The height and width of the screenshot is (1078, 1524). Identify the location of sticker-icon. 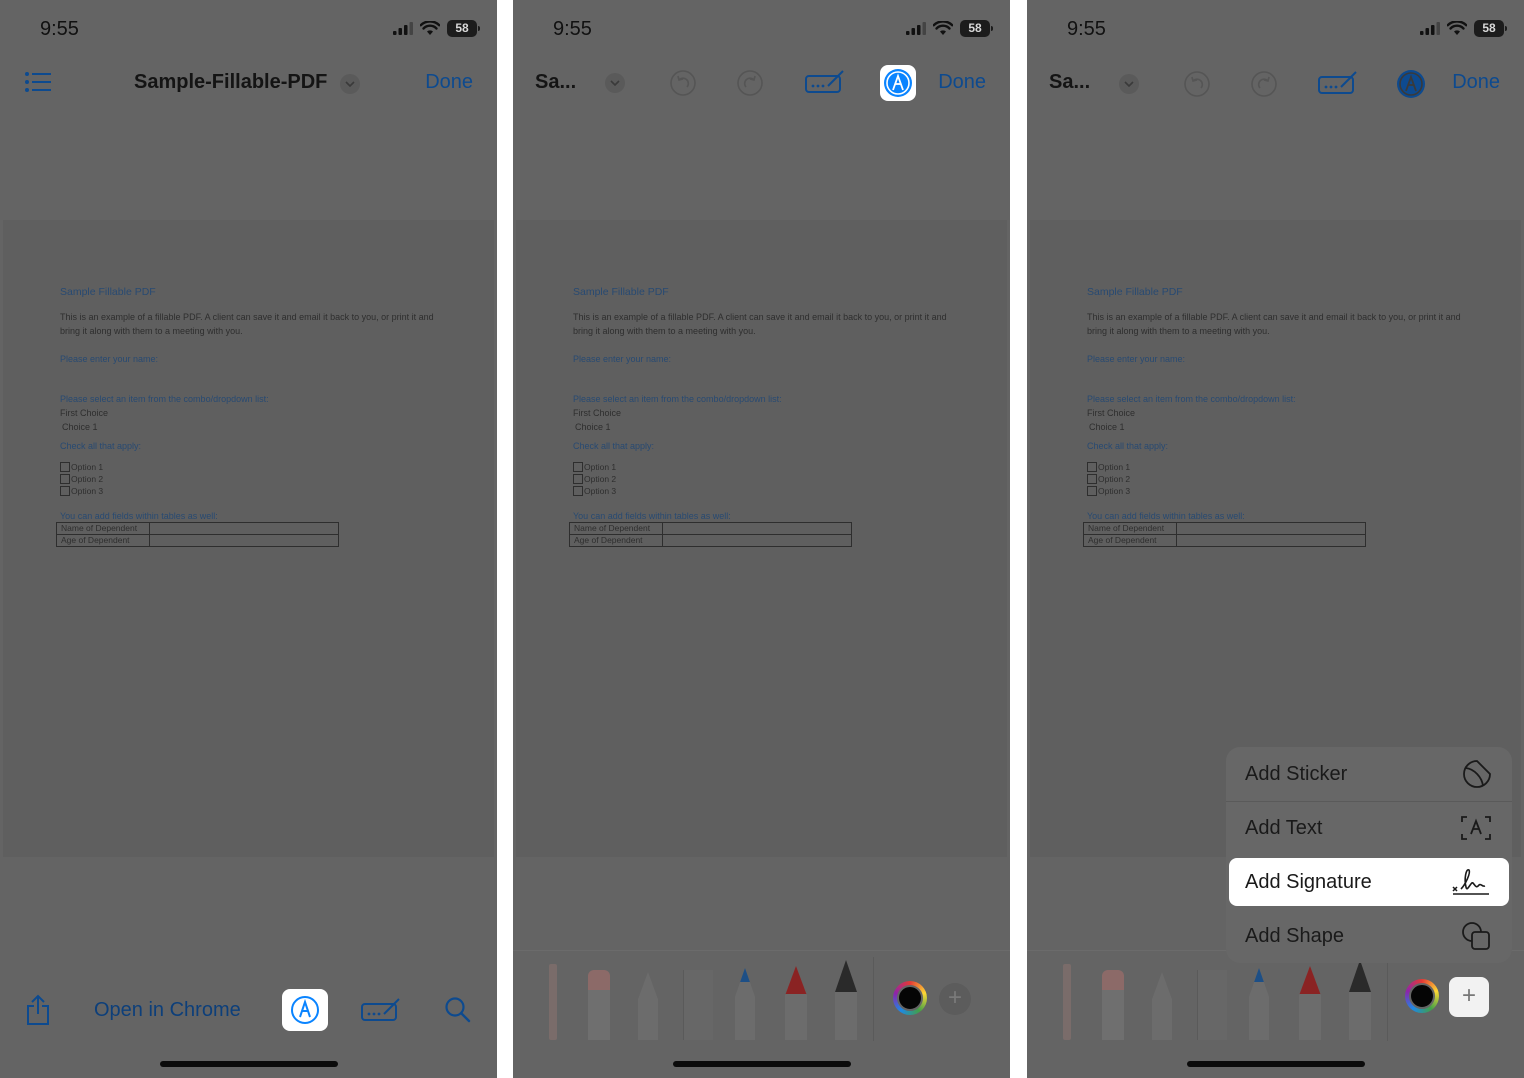
(1477, 774).